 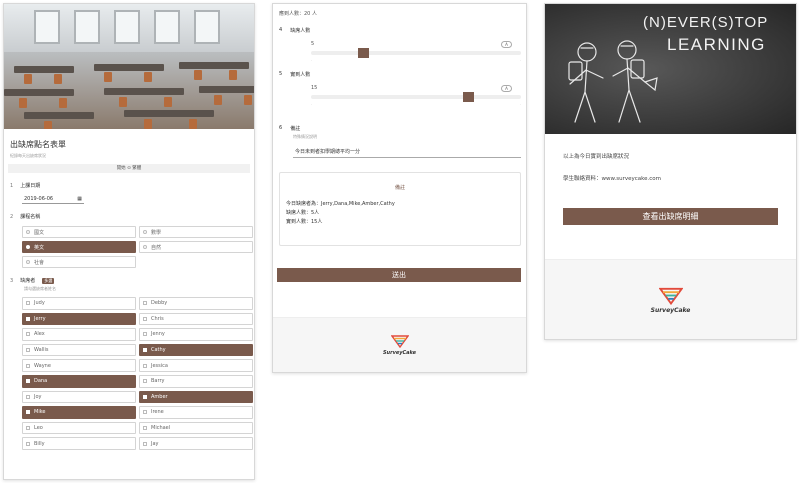 I want to click on absent-count-track, so click(x=416, y=53).